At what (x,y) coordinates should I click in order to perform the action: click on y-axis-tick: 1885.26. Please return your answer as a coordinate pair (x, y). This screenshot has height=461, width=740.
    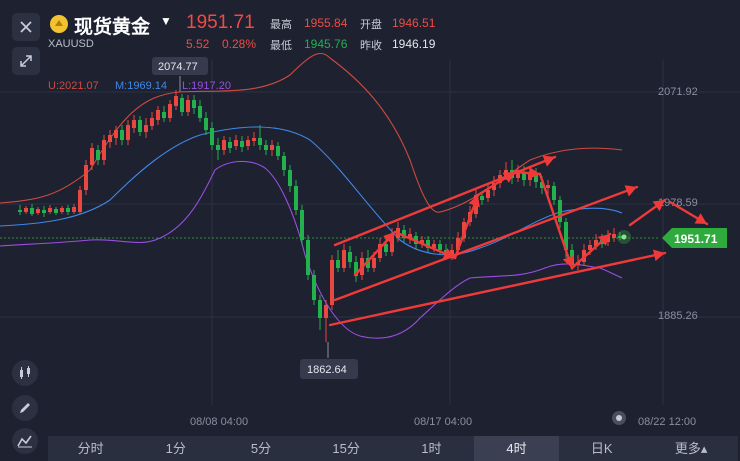
    Looking at the image, I should click on (678, 316).